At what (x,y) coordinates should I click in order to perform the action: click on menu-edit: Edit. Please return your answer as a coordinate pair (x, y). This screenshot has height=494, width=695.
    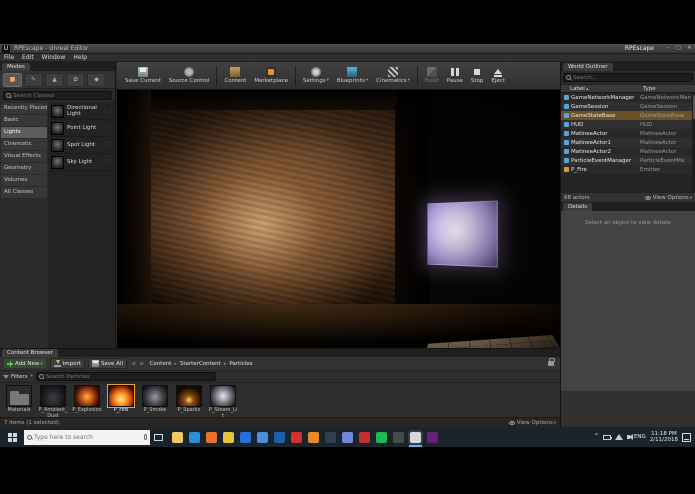
    Looking at the image, I should click on (28, 58).